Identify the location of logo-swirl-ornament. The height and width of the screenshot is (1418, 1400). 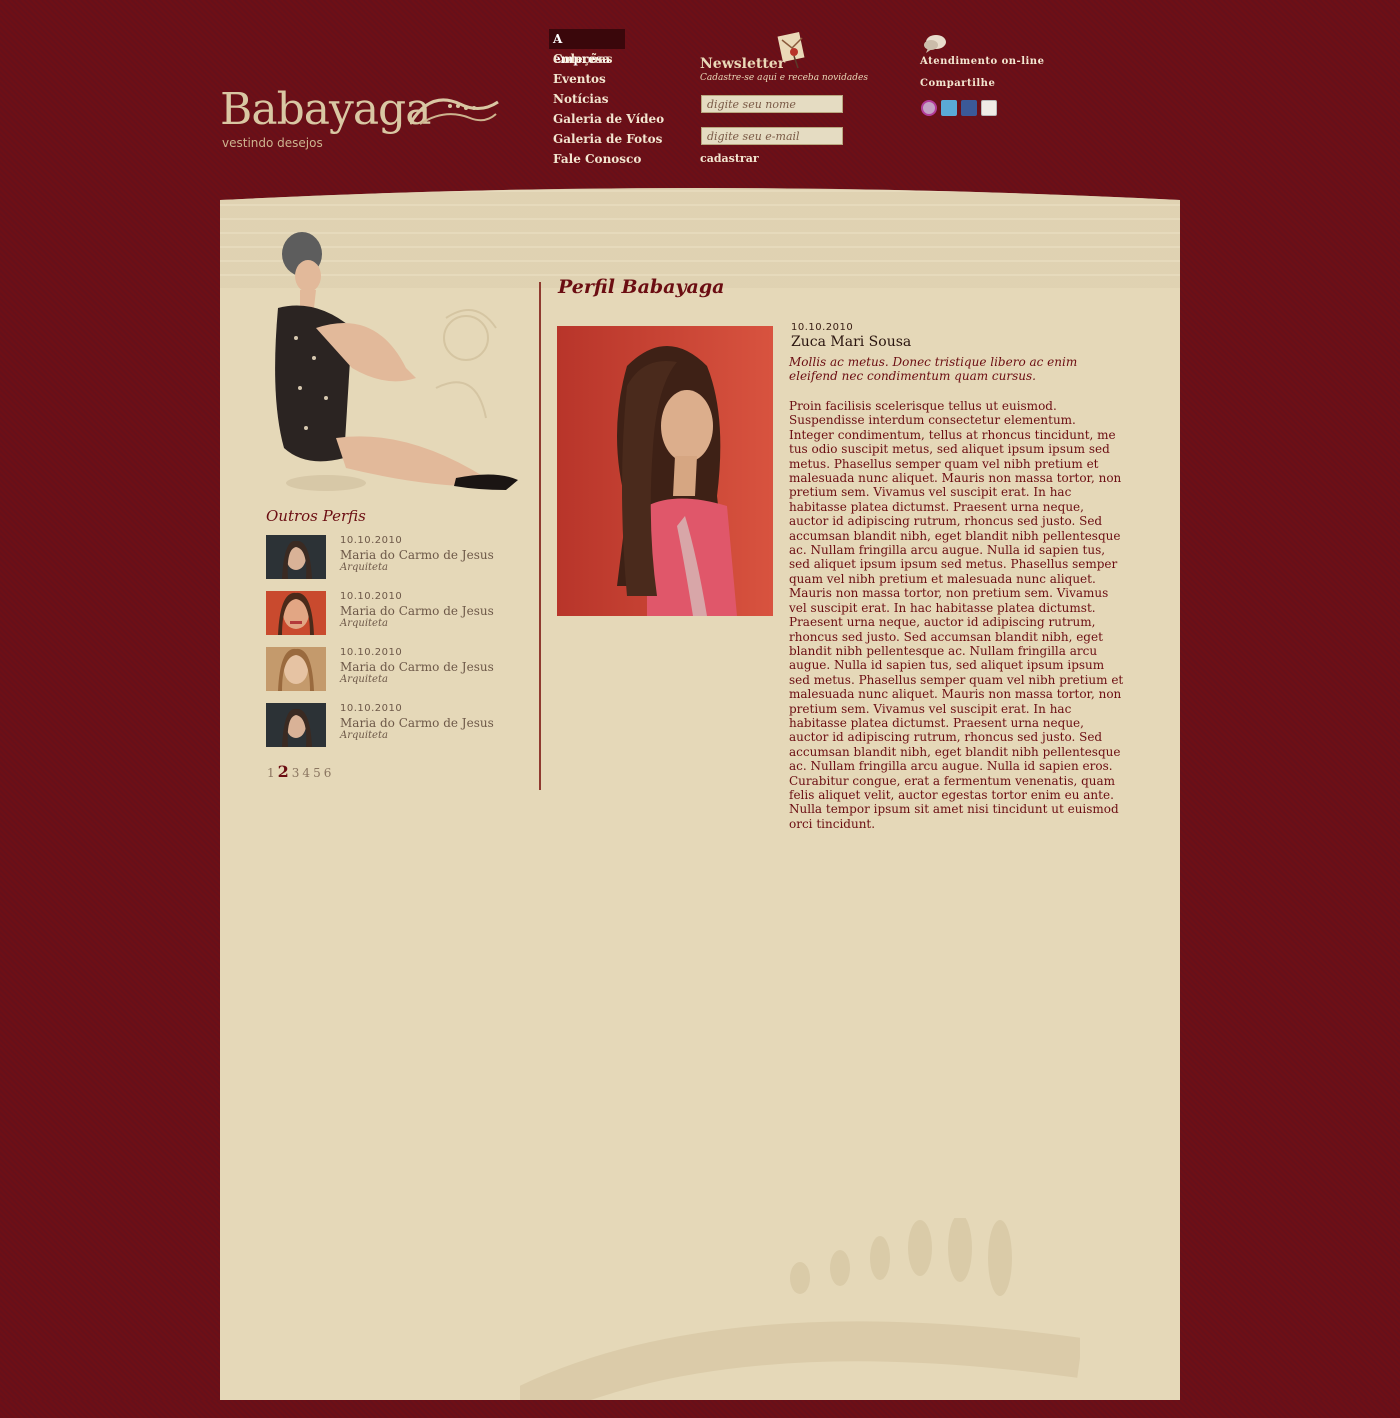
(454, 111).